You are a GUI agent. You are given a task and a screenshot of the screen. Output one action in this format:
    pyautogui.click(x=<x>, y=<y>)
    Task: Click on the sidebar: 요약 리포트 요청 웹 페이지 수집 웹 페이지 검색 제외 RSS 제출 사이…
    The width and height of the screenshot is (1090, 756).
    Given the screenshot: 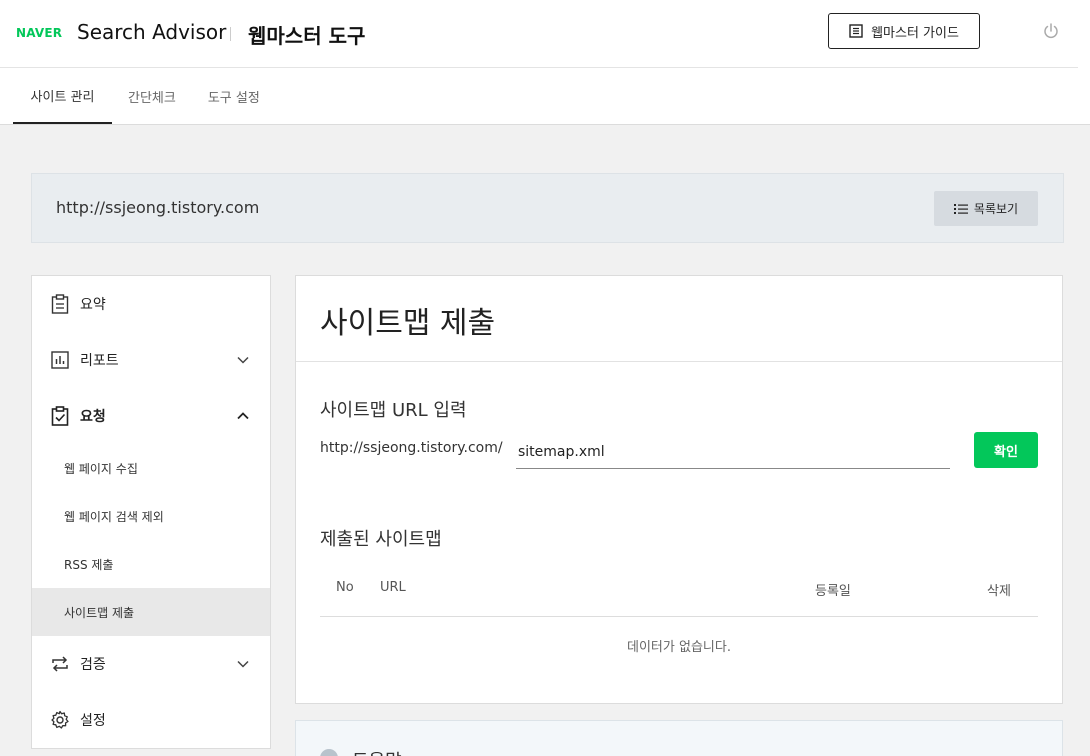 What is the action you would take?
    pyautogui.click(x=151, y=512)
    